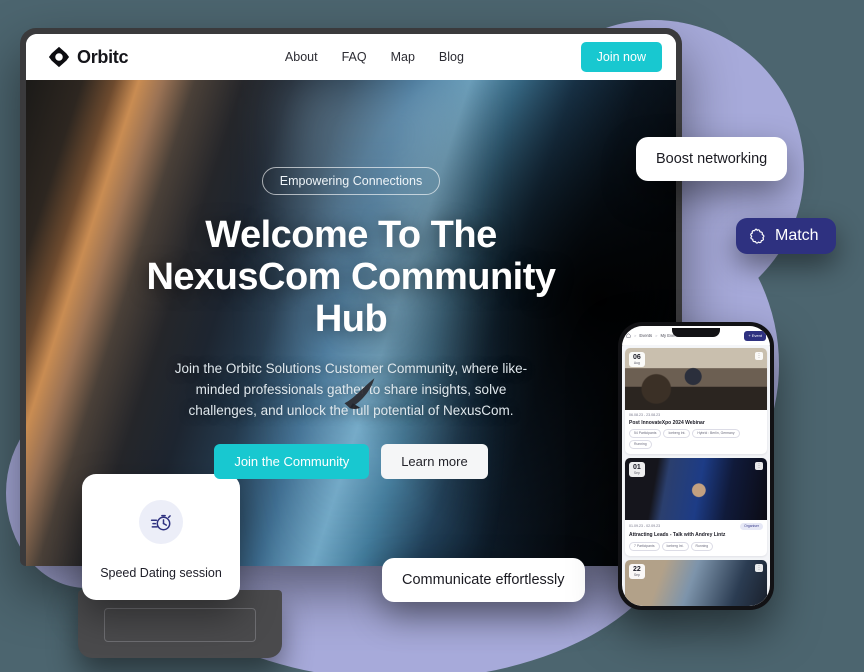 This screenshot has width=864, height=672. What do you see at coordinates (696, 379) in the screenshot?
I see `event-photo: 06 Aug ⋮` at bounding box center [696, 379].